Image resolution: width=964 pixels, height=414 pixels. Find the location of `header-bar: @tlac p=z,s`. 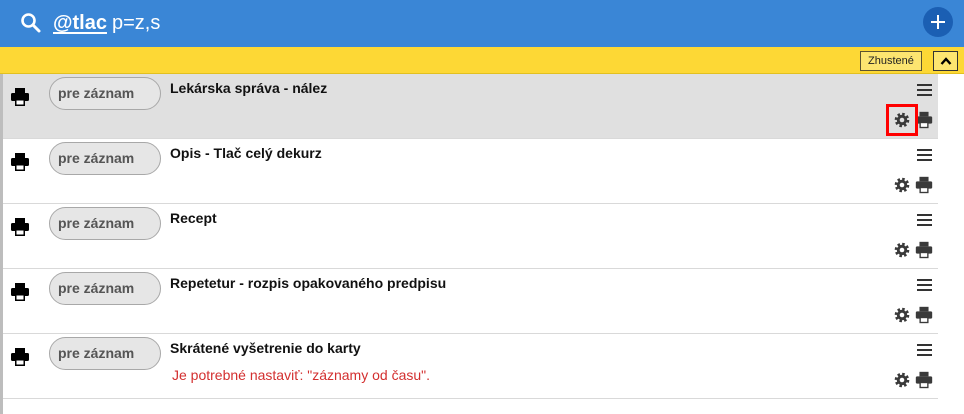

header-bar: @tlac p=z,s is located at coordinates (482, 23).